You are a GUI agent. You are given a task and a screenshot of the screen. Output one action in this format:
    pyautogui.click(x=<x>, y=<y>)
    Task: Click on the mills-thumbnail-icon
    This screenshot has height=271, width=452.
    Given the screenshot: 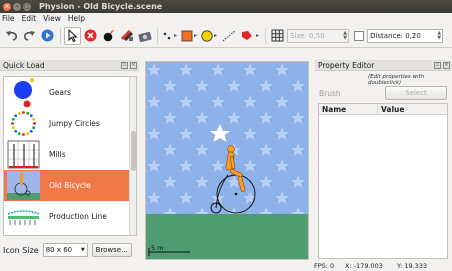 What is the action you would take?
    pyautogui.click(x=23, y=154)
    